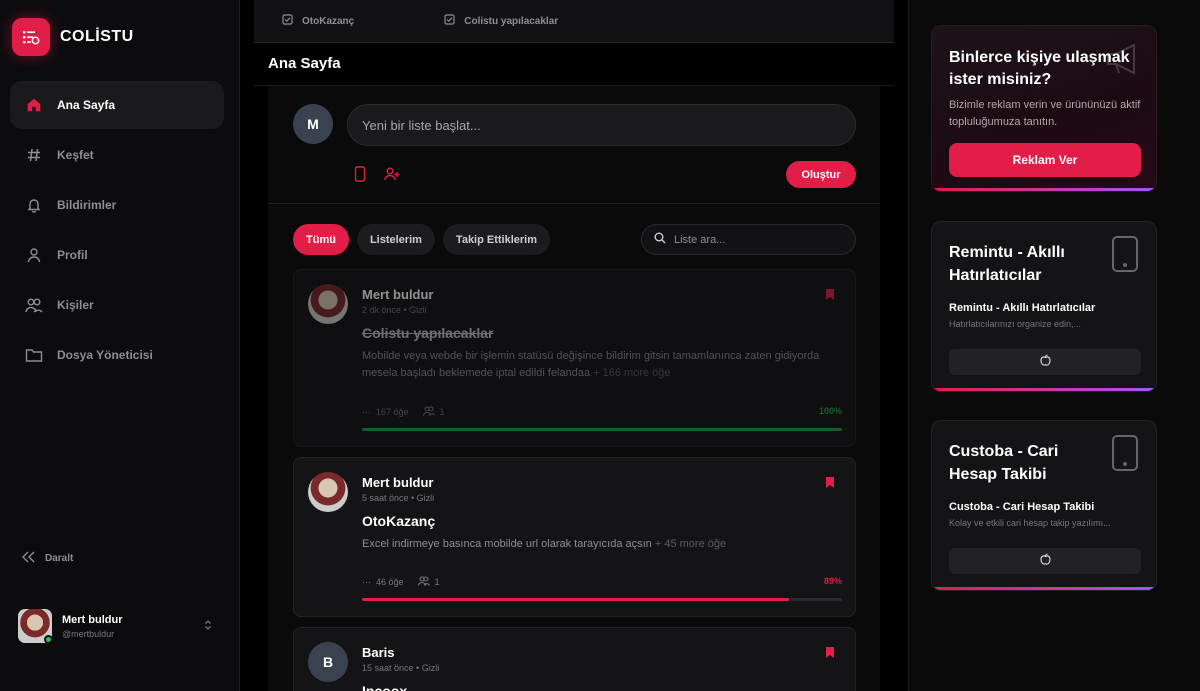  What do you see at coordinates (385, 687) in the screenshot?
I see `list-title: Incoox` at bounding box center [385, 687].